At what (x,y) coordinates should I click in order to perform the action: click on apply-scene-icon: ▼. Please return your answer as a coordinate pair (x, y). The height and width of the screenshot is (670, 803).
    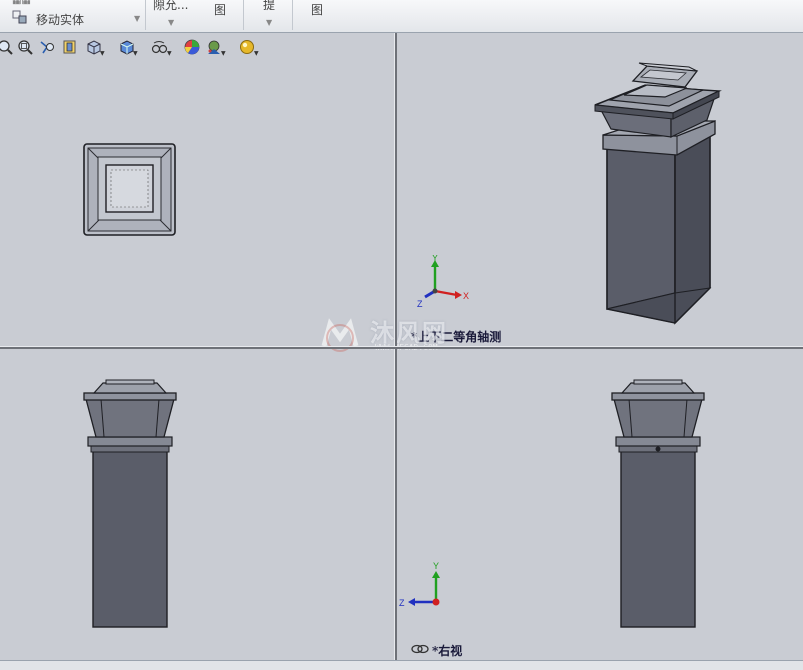
    Looking at the image, I should click on (216, 47).